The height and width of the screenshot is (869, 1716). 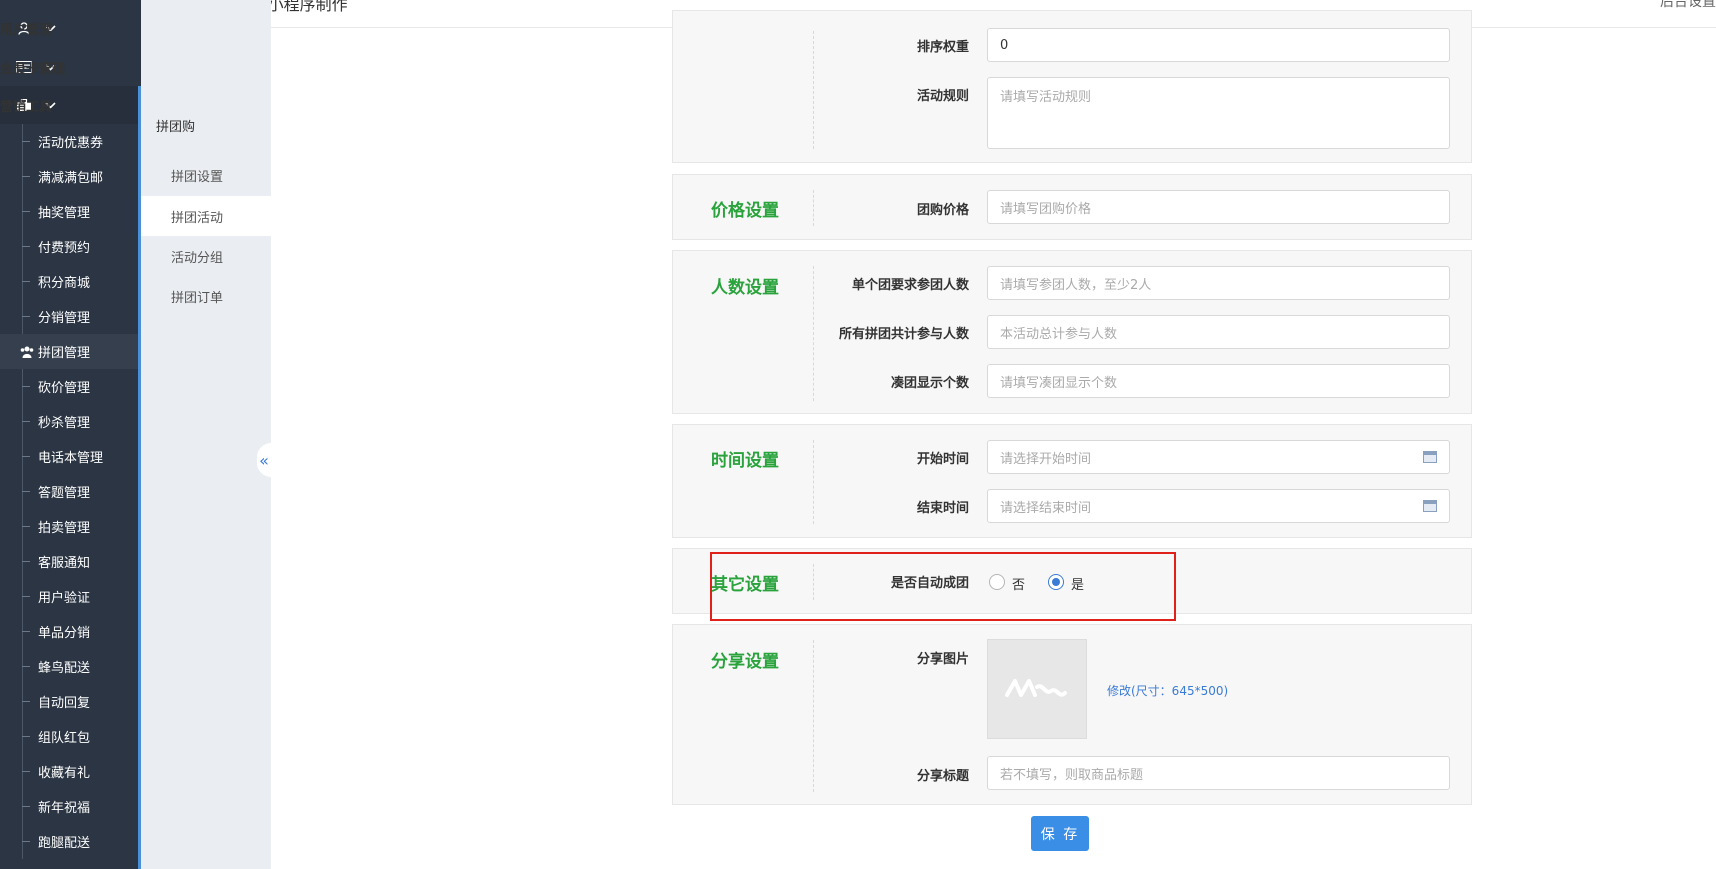 I want to click on start-time-input: 请选择开始时间, so click(x=1218, y=457).